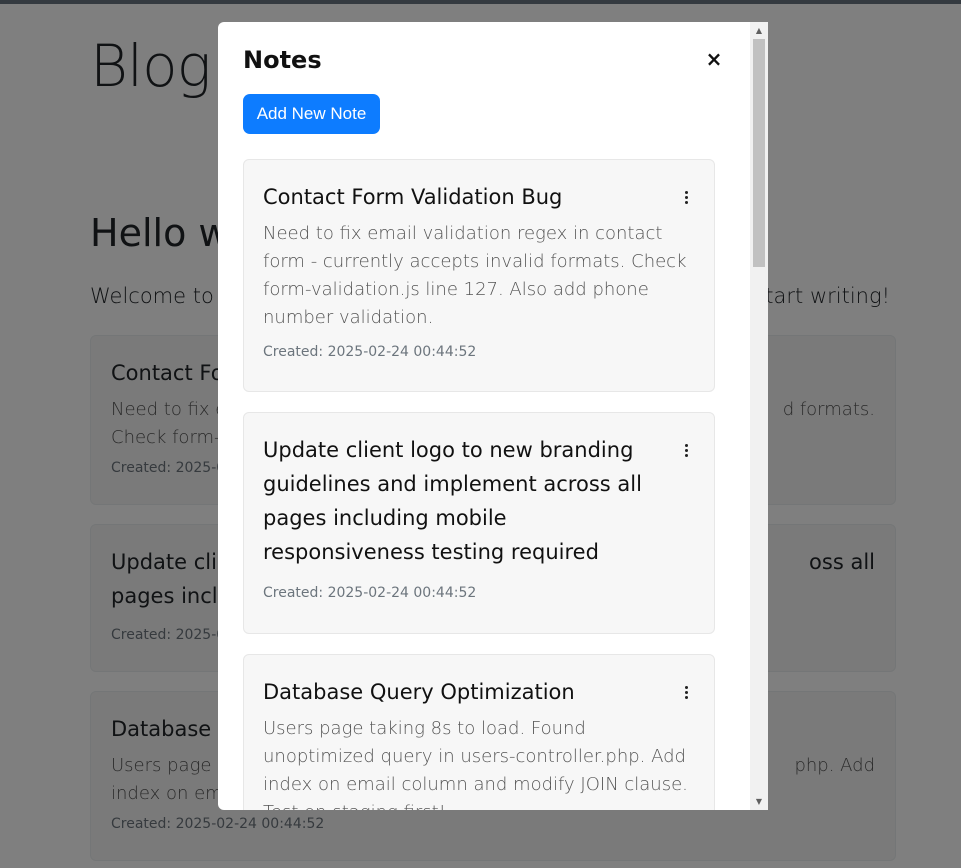 This screenshot has height=868, width=961. Describe the element at coordinates (759, 801) in the screenshot. I see `scroll-down-icon: ▼` at that location.